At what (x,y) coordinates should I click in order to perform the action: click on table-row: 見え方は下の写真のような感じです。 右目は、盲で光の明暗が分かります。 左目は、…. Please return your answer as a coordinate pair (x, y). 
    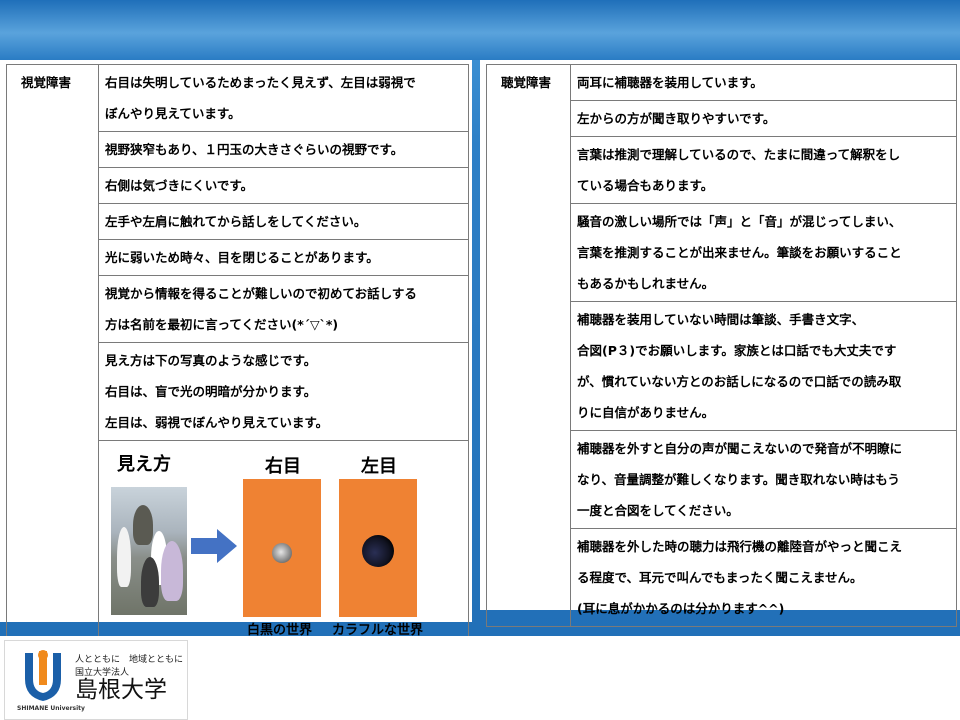
    Looking at the image, I should click on (283, 391).